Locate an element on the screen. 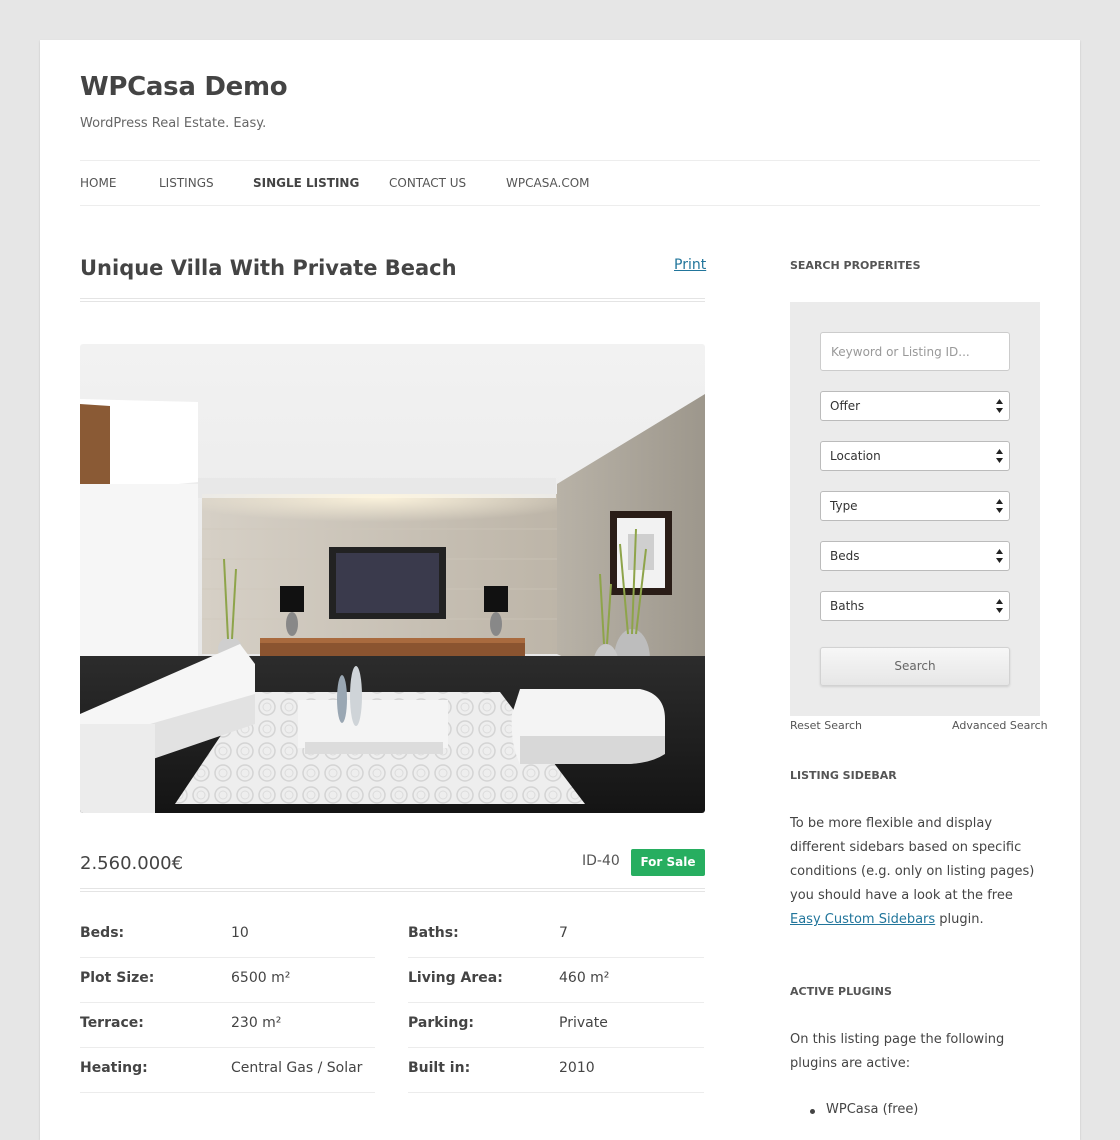  site-title: WPCasa Demo is located at coordinates (184, 87).